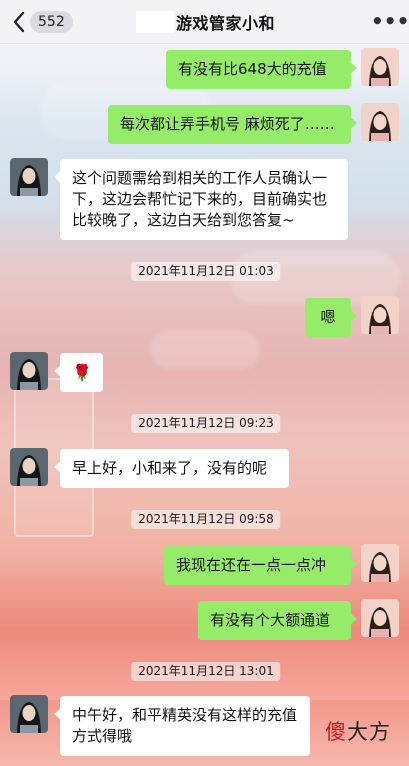  Describe the element at coordinates (206, 671) in the screenshot. I see `timestamp: 2021年11月12日 13:01` at that location.